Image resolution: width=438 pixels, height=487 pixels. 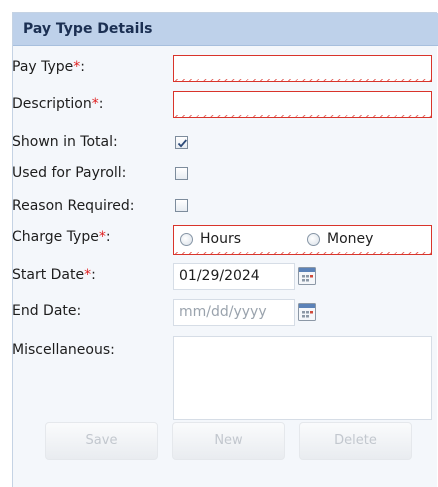 I want to click on pay-type-label: Pay Type*:, so click(x=48, y=67).